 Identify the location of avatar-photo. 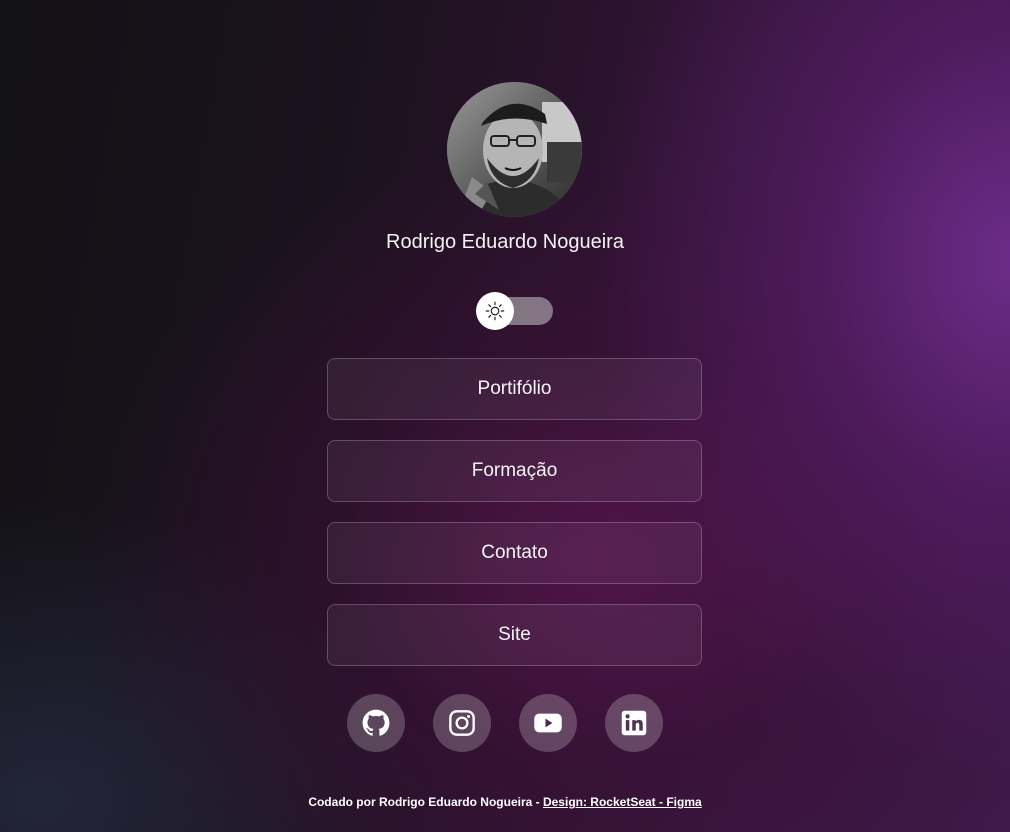
(514, 149).